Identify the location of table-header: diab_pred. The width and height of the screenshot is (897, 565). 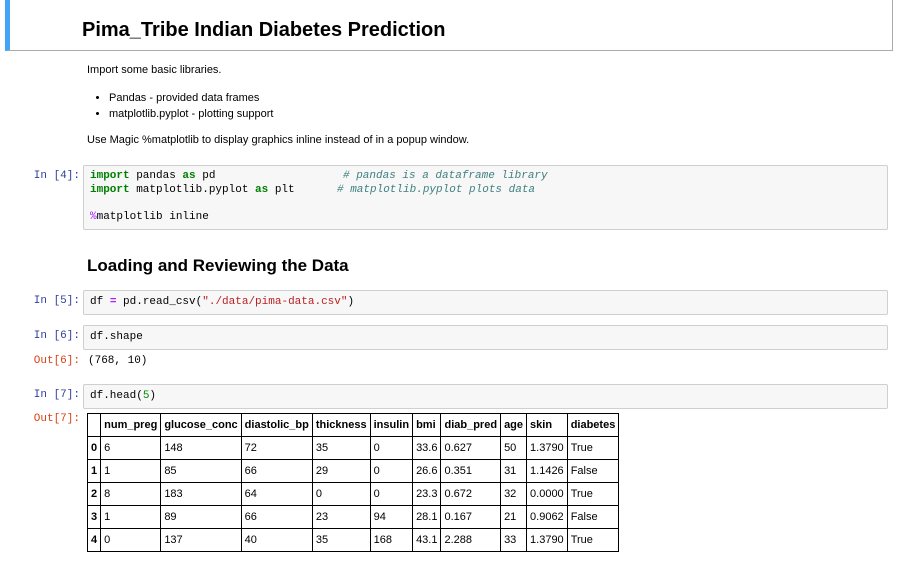
(471, 425).